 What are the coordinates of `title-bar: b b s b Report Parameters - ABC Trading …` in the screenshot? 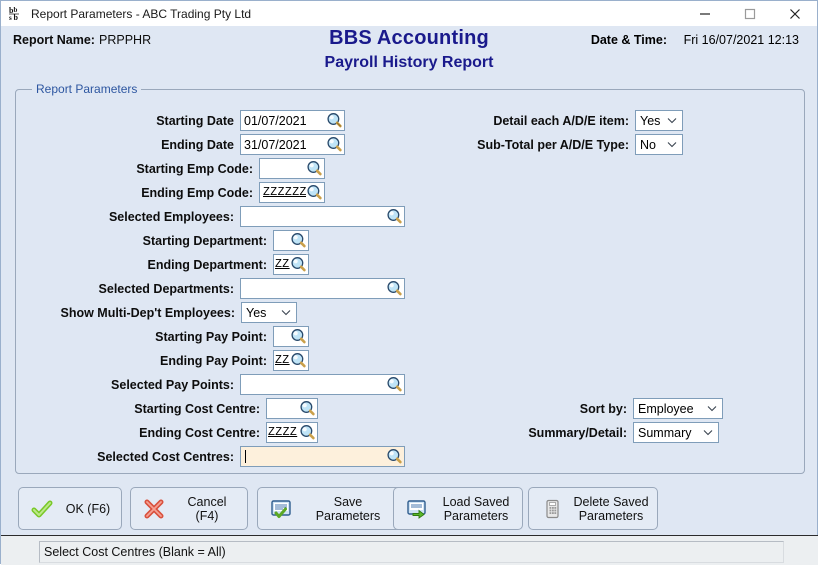 It's located at (409, 13).